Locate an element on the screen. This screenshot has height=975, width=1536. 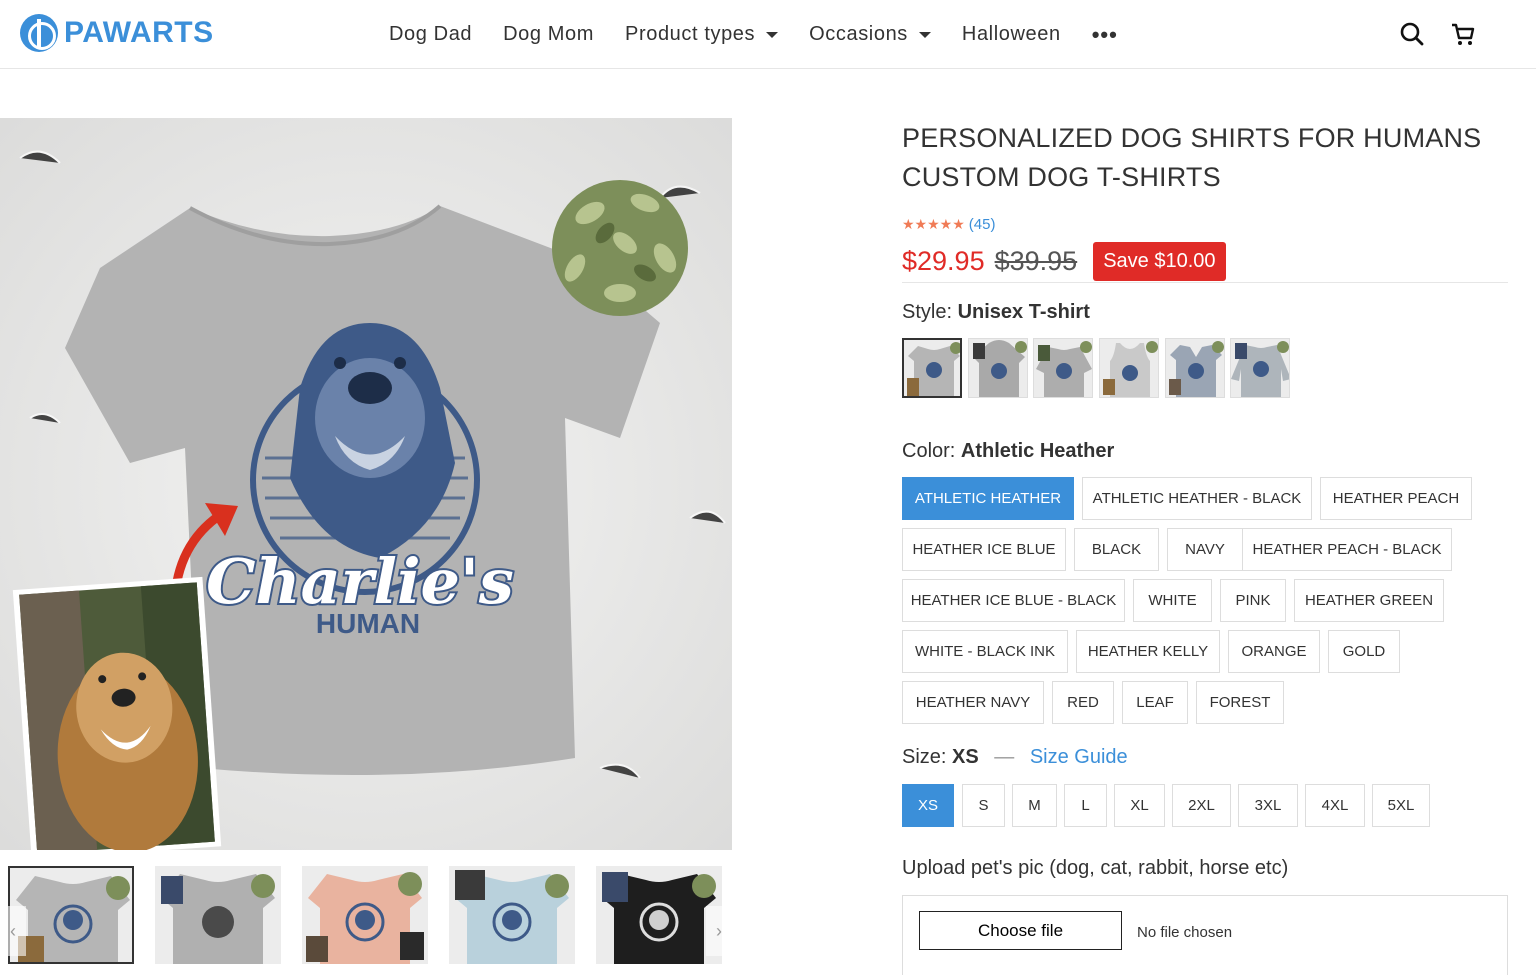
color-label: Color: Athletic Heather is located at coordinates (1008, 451).